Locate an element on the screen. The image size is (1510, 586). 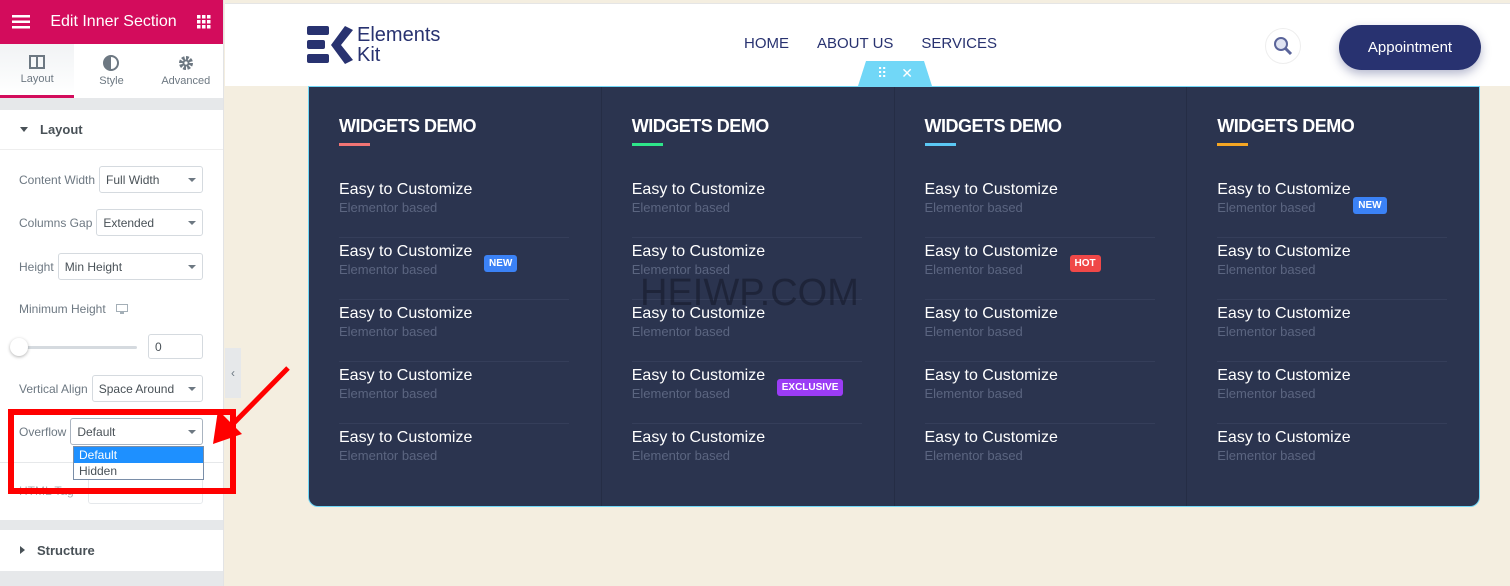
nav-about-us: ABOUT US is located at coordinates (855, 43).